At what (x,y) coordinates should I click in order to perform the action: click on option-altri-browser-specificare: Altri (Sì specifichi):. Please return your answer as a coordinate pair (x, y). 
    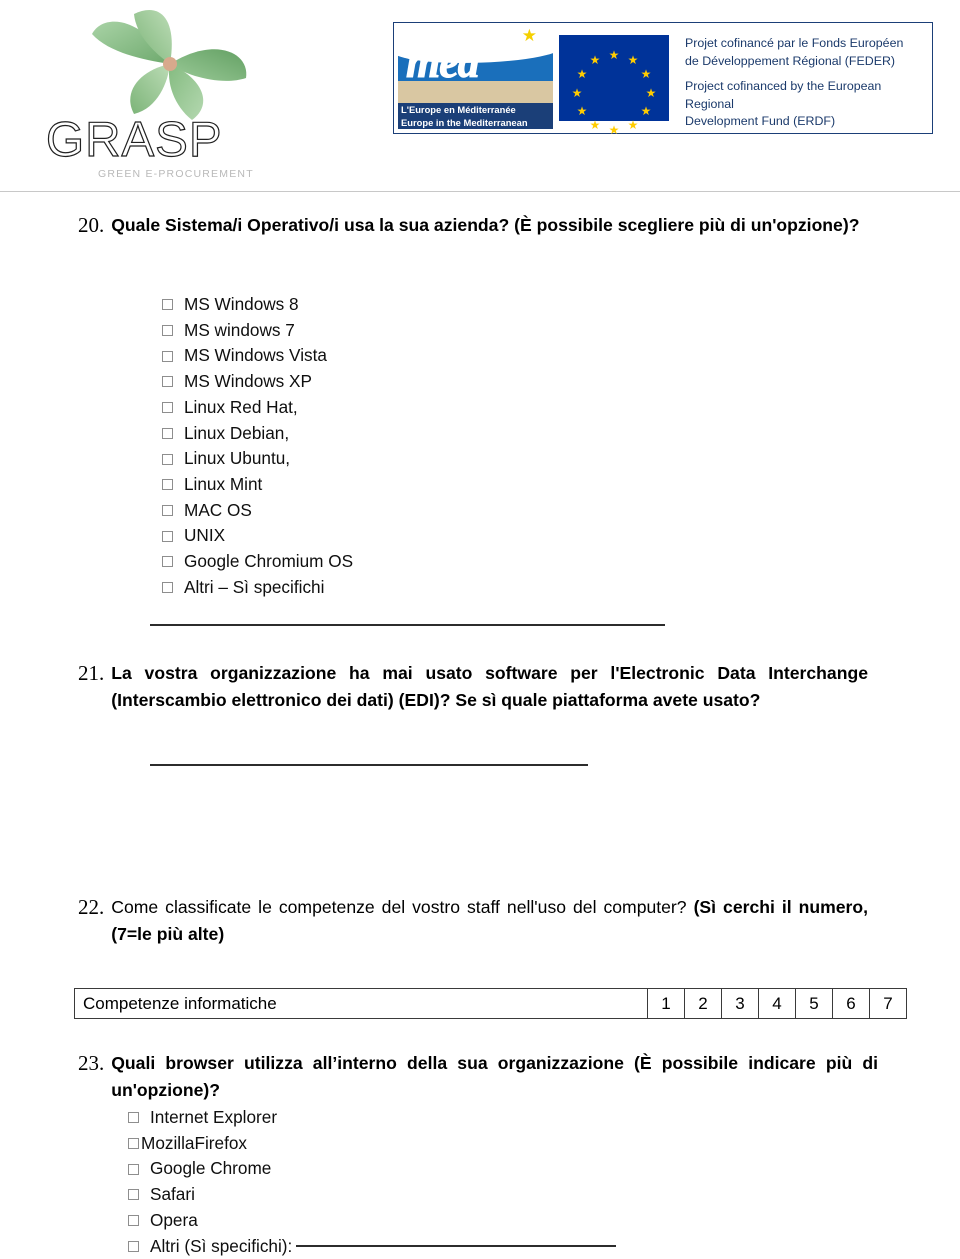
    Looking at the image, I should click on (478, 1246).